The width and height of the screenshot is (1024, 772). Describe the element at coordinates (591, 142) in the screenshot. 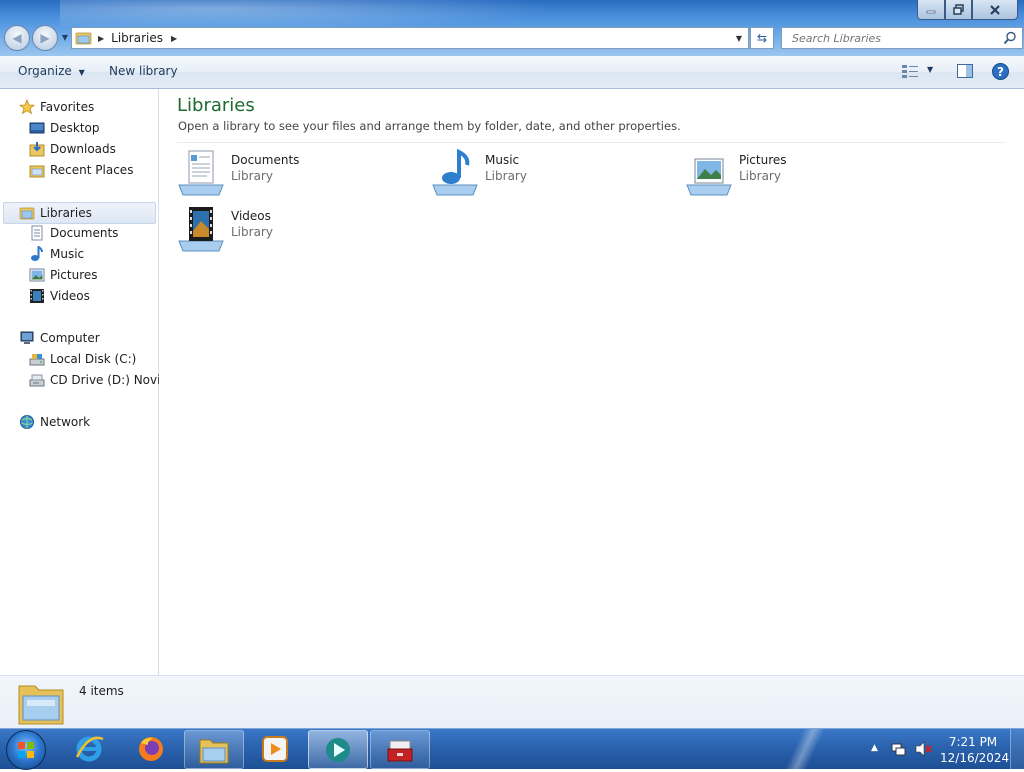

I see `header-divider` at that location.